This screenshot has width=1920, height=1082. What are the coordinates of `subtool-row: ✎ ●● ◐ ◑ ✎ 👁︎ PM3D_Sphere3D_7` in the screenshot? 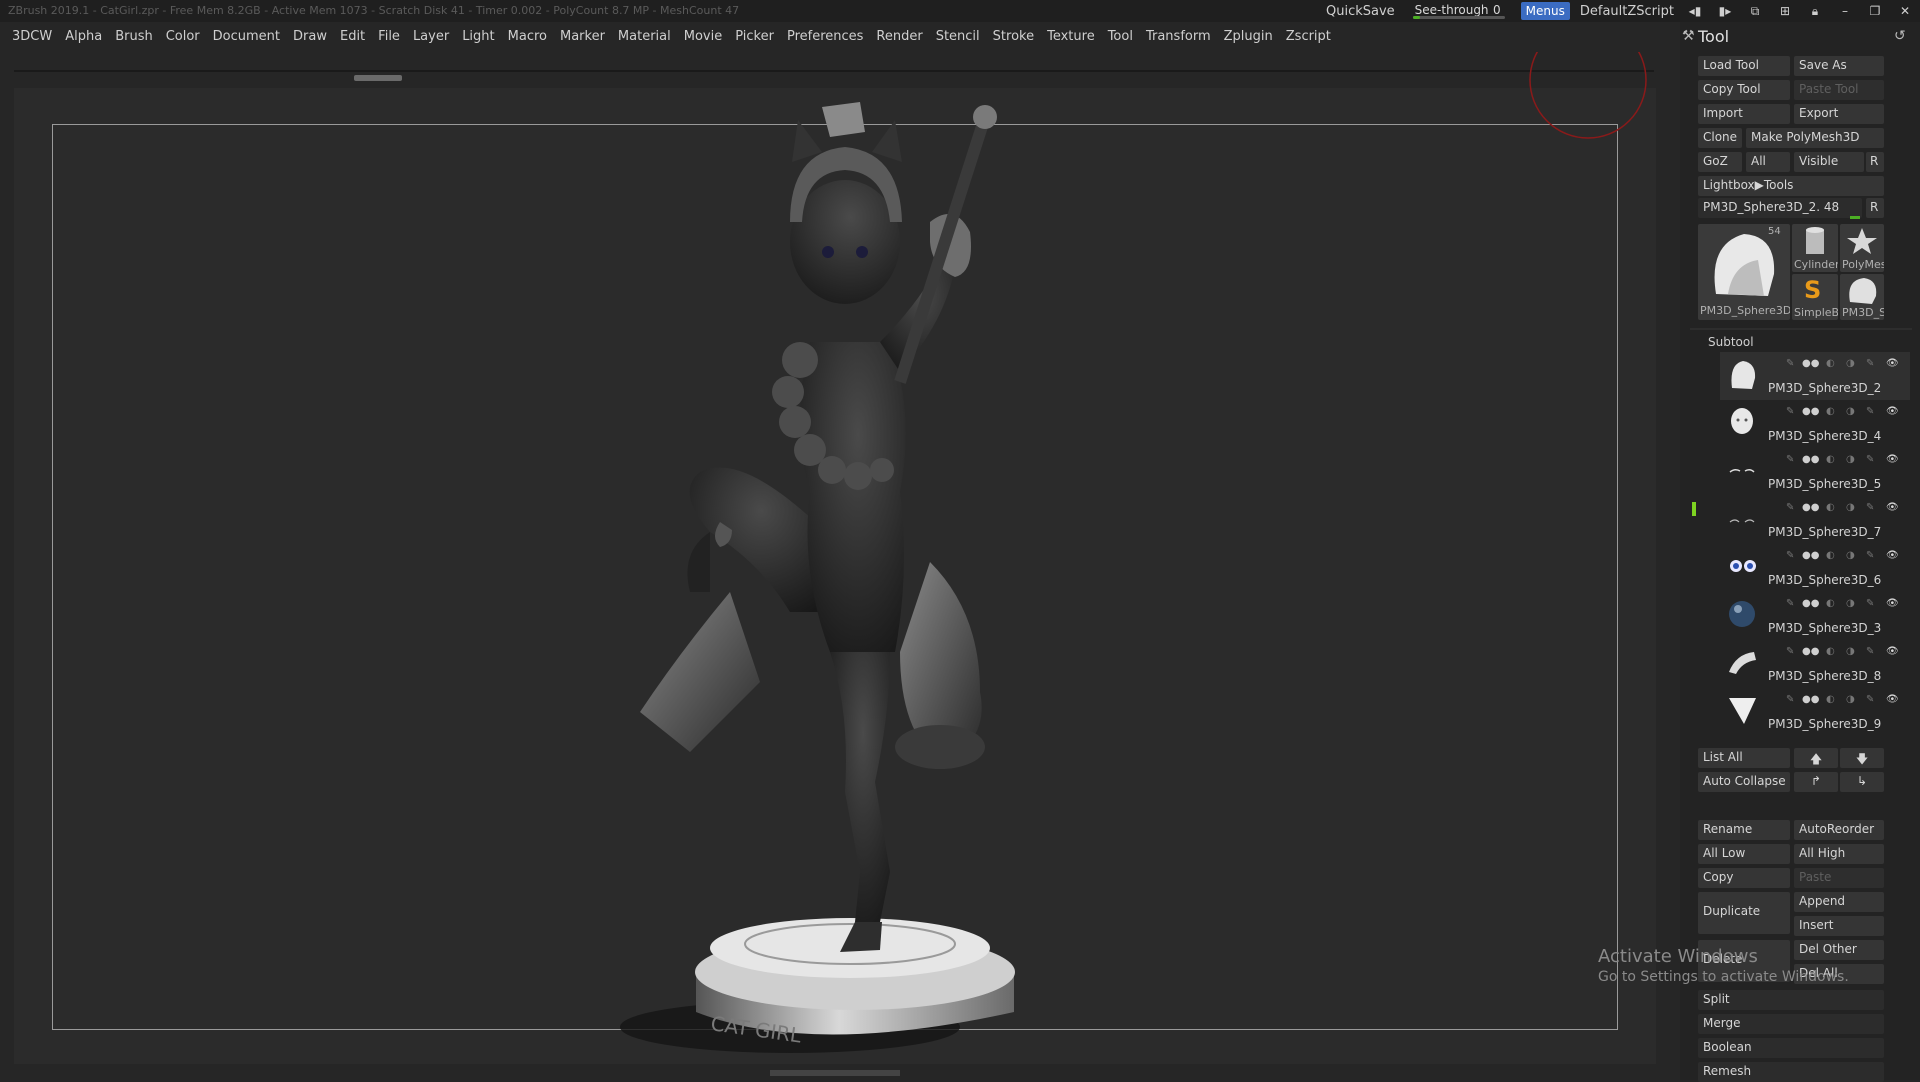 It's located at (1815, 520).